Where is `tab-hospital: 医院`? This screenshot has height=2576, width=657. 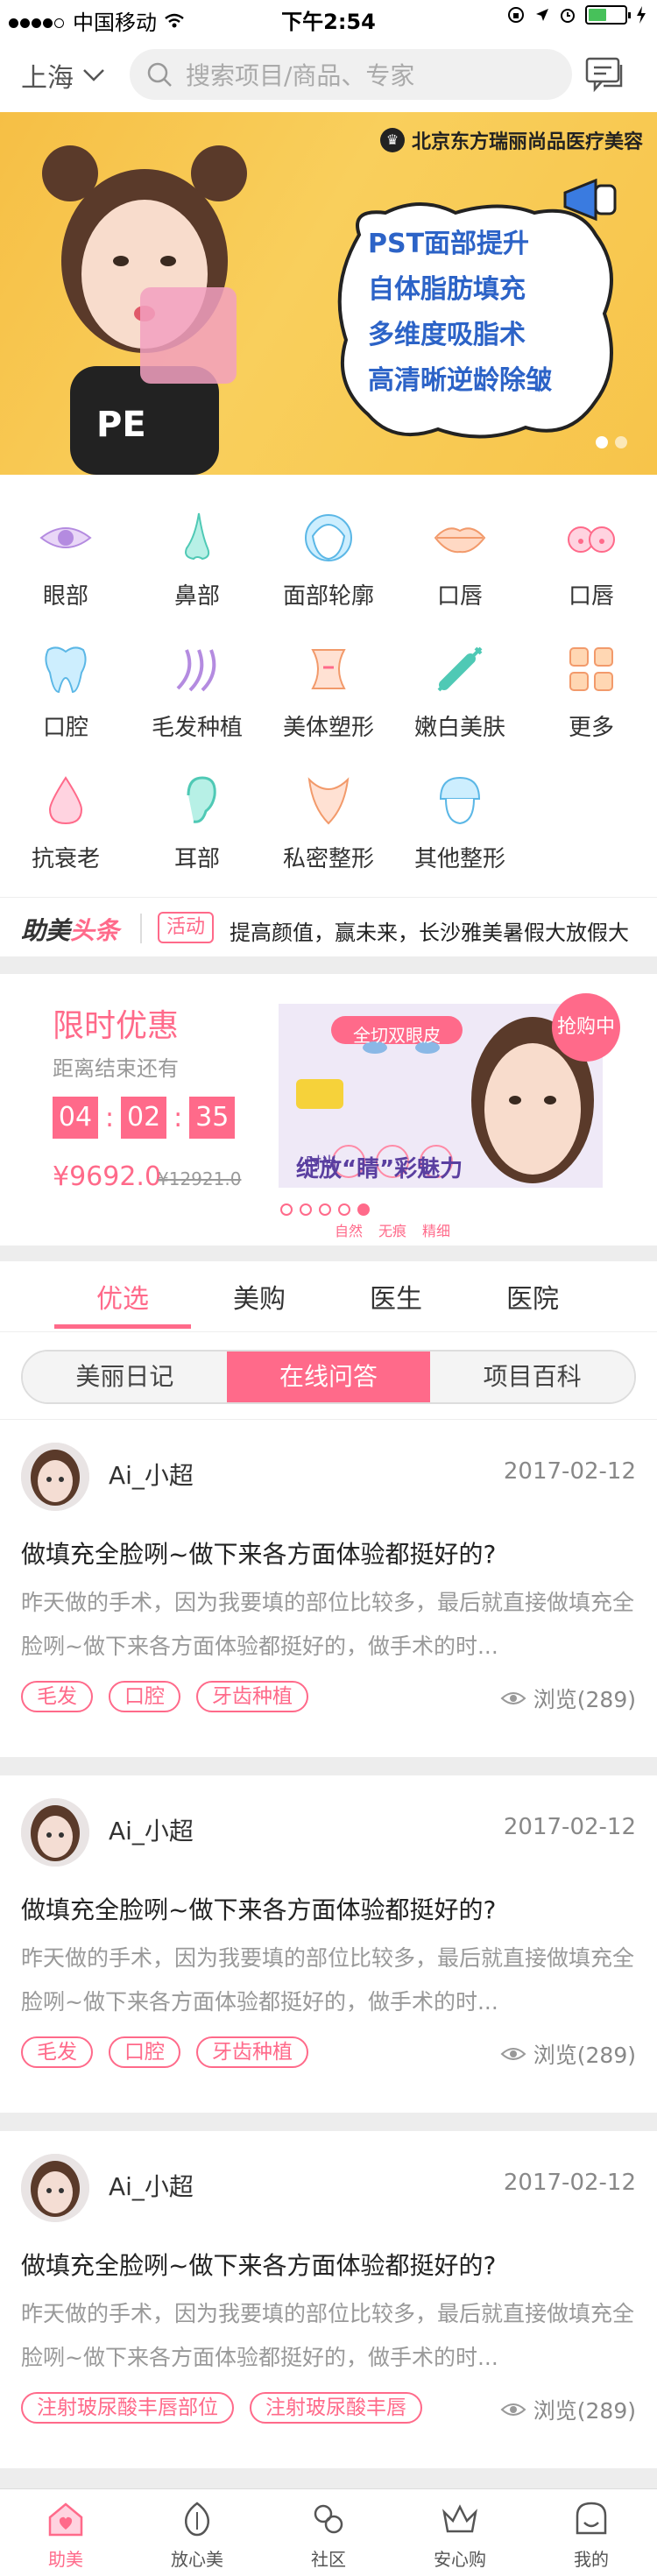 tab-hospital: 医院 is located at coordinates (533, 1296).